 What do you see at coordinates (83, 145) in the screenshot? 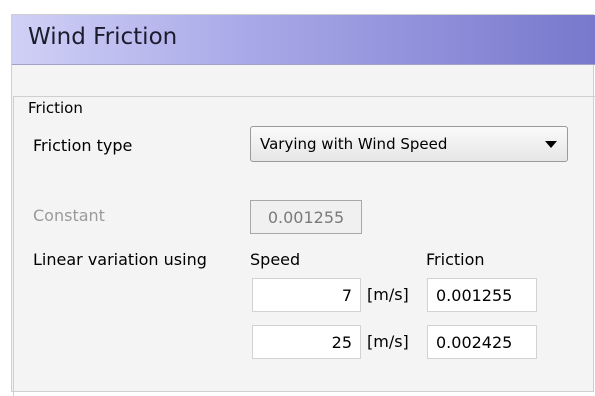
I see `friction-type-label: Friction type` at bounding box center [83, 145].